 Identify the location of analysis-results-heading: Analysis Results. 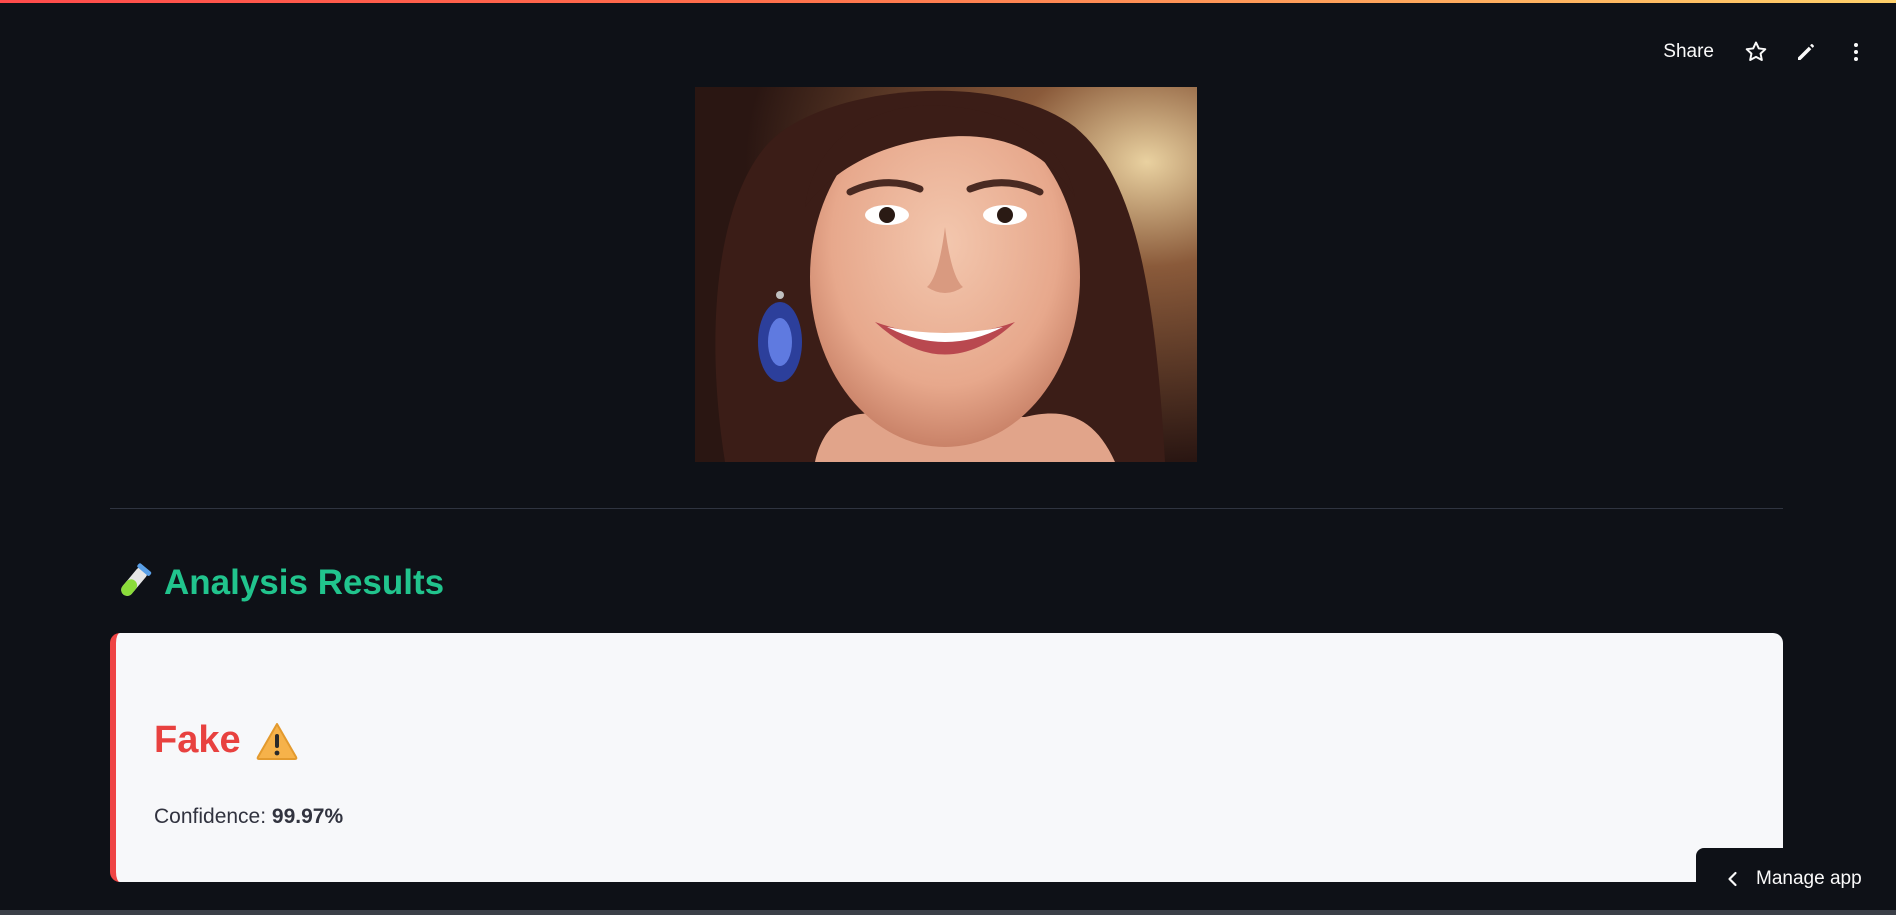
(278, 583).